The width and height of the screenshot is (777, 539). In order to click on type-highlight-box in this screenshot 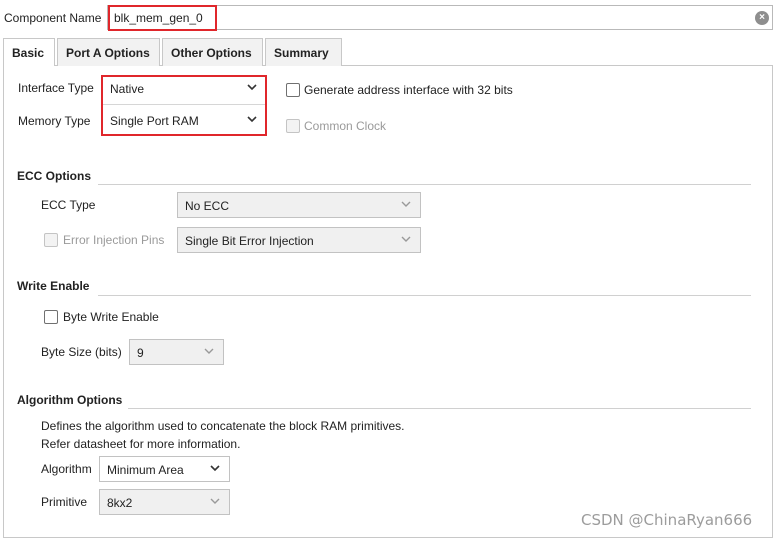, I will do `click(184, 105)`.